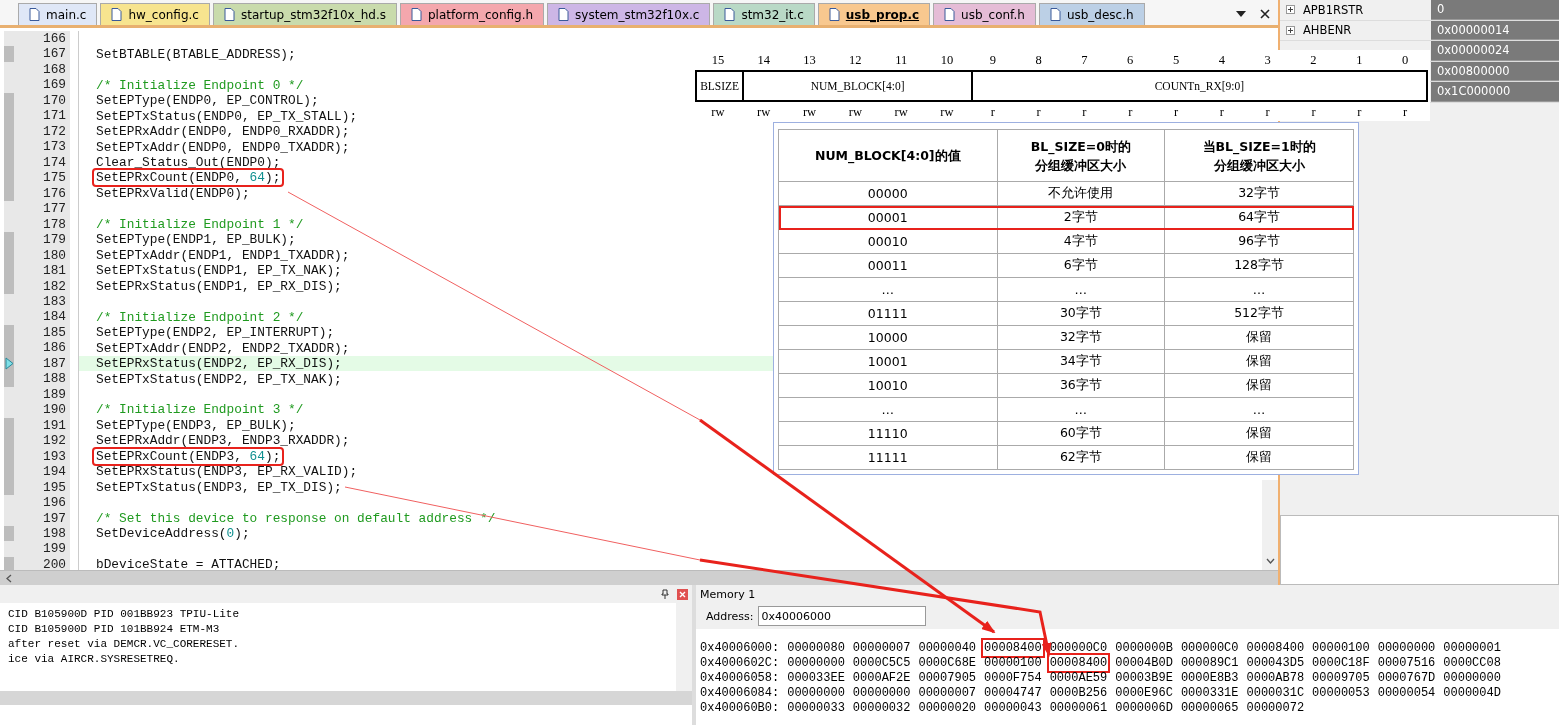 The width and height of the screenshot is (1559, 725). Describe the element at coordinates (947, 662) in the screenshot. I see `memory-value: 0000C68E` at that location.